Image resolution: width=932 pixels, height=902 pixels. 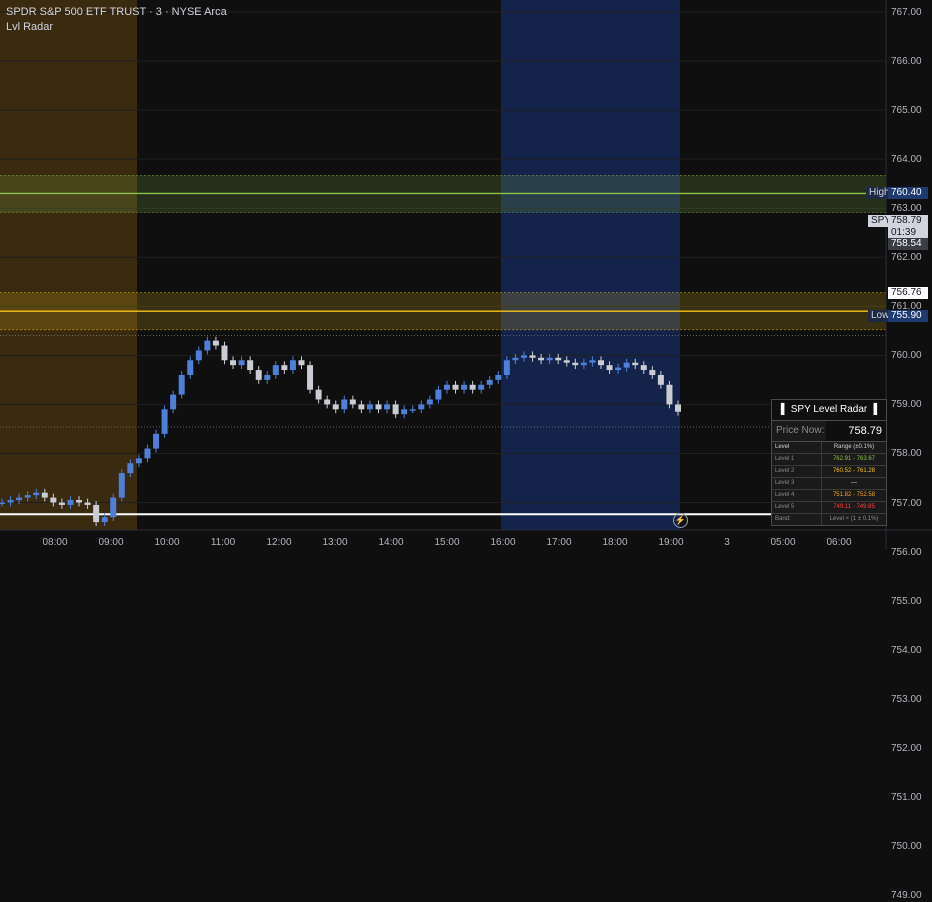 I want to click on time-tick-label: 11:00, so click(x=223, y=542).